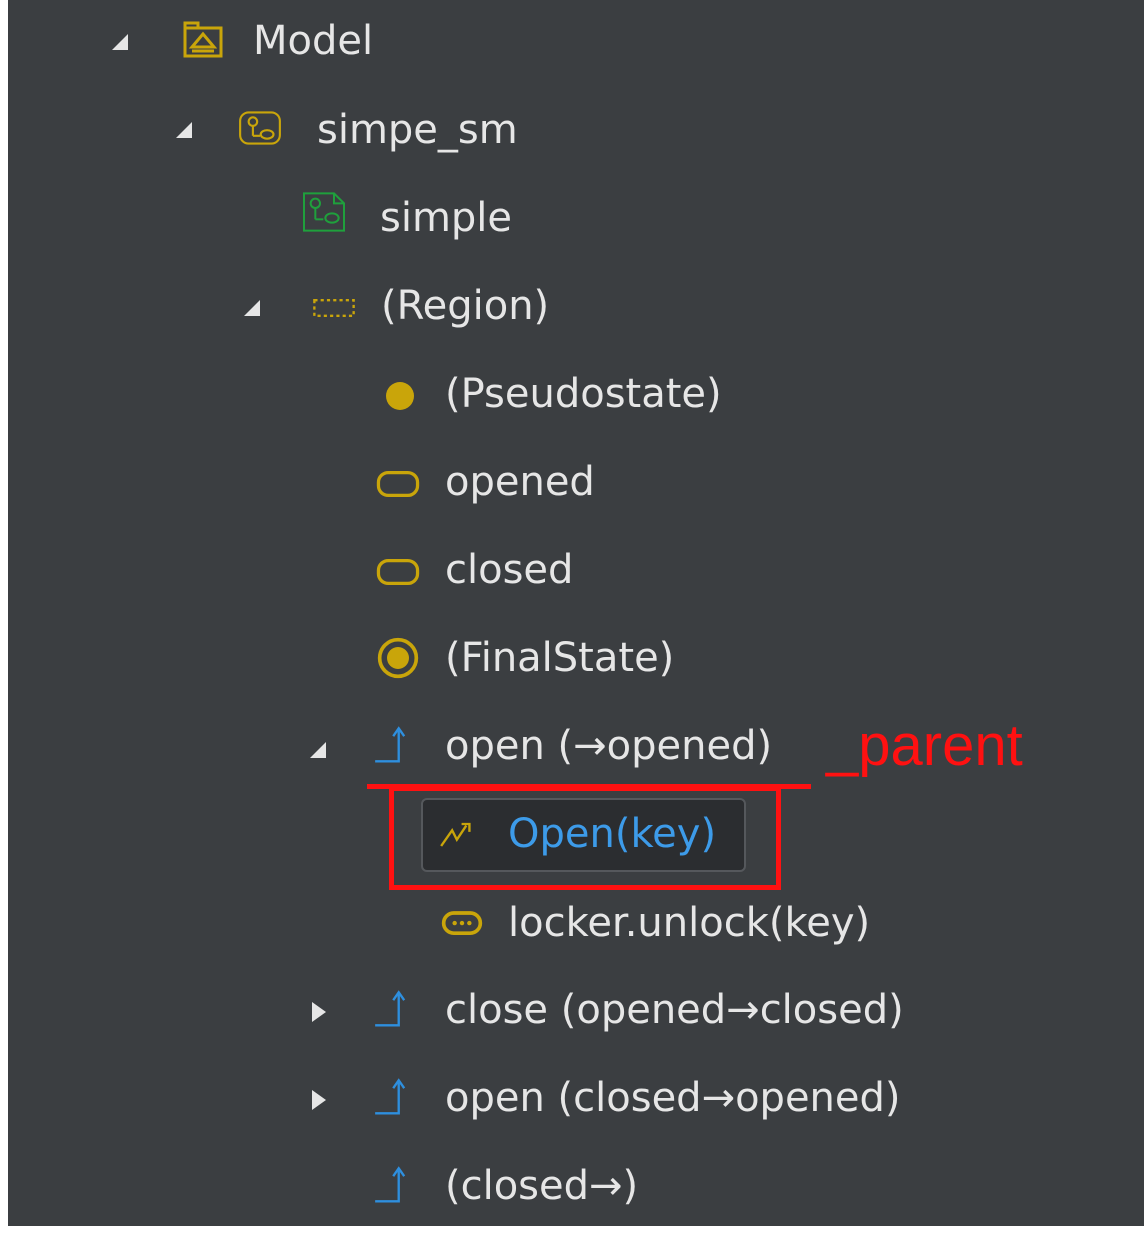 This screenshot has height=1233, width=1144. I want to click on tree-item-pseudostate: (Pseudostate), so click(583, 394).